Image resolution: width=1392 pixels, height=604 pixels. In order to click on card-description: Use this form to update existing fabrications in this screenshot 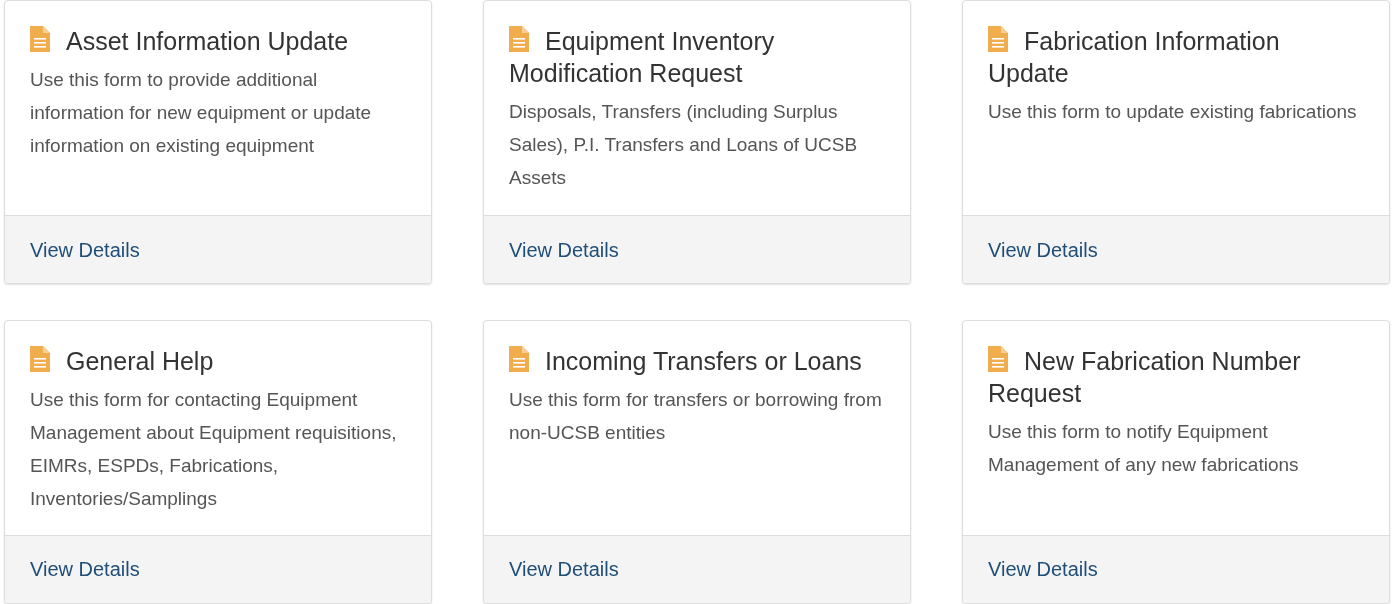, I will do `click(1173, 112)`.